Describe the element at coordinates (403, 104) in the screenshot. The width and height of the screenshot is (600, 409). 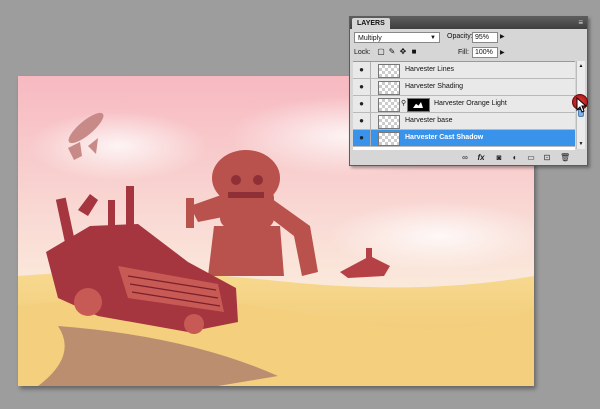
I see `mask-link-icon: ⚲` at that location.